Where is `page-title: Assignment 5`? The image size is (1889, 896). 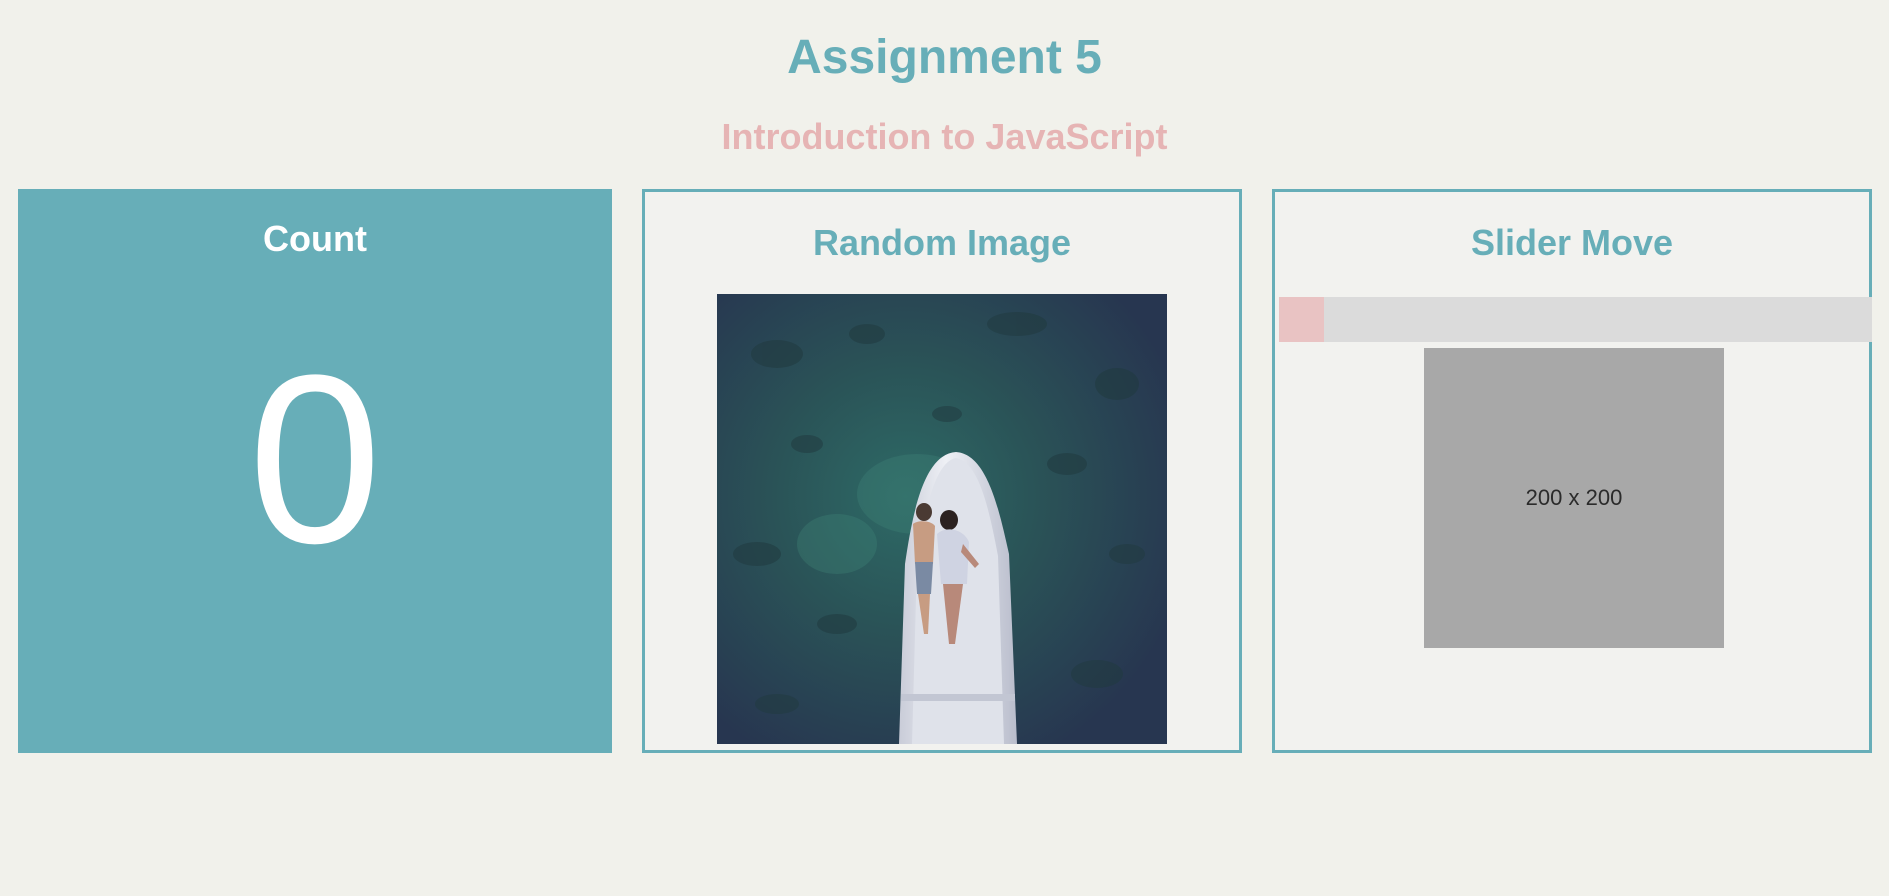
page-title: Assignment 5 is located at coordinates (944, 57).